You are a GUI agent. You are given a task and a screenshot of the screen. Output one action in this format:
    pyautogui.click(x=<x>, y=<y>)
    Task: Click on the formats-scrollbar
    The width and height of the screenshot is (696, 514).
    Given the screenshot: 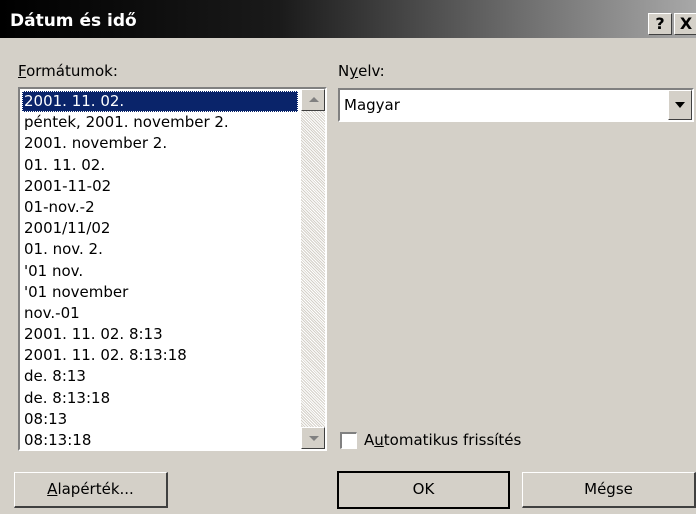 What is the action you would take?
    pyautogui.click(x=313, y=269)
    